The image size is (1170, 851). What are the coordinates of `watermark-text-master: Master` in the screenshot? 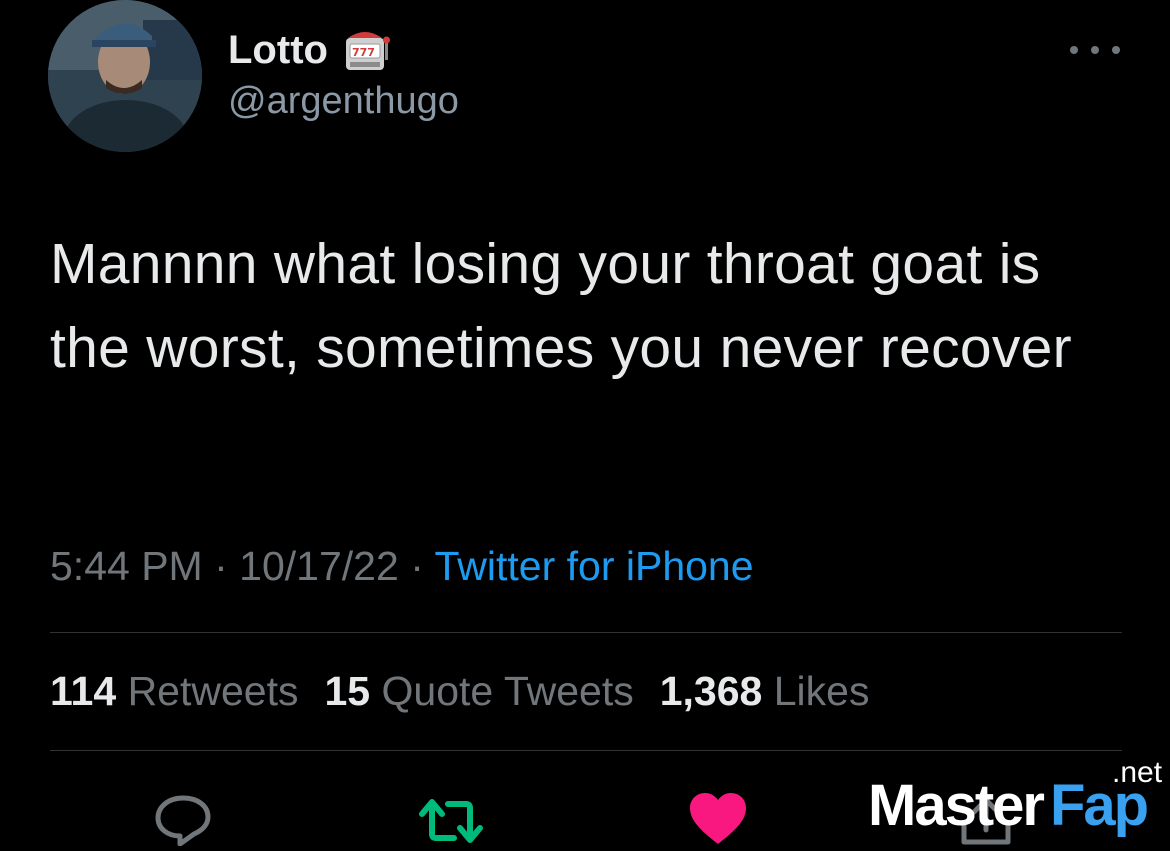 It's located at (956, 805).